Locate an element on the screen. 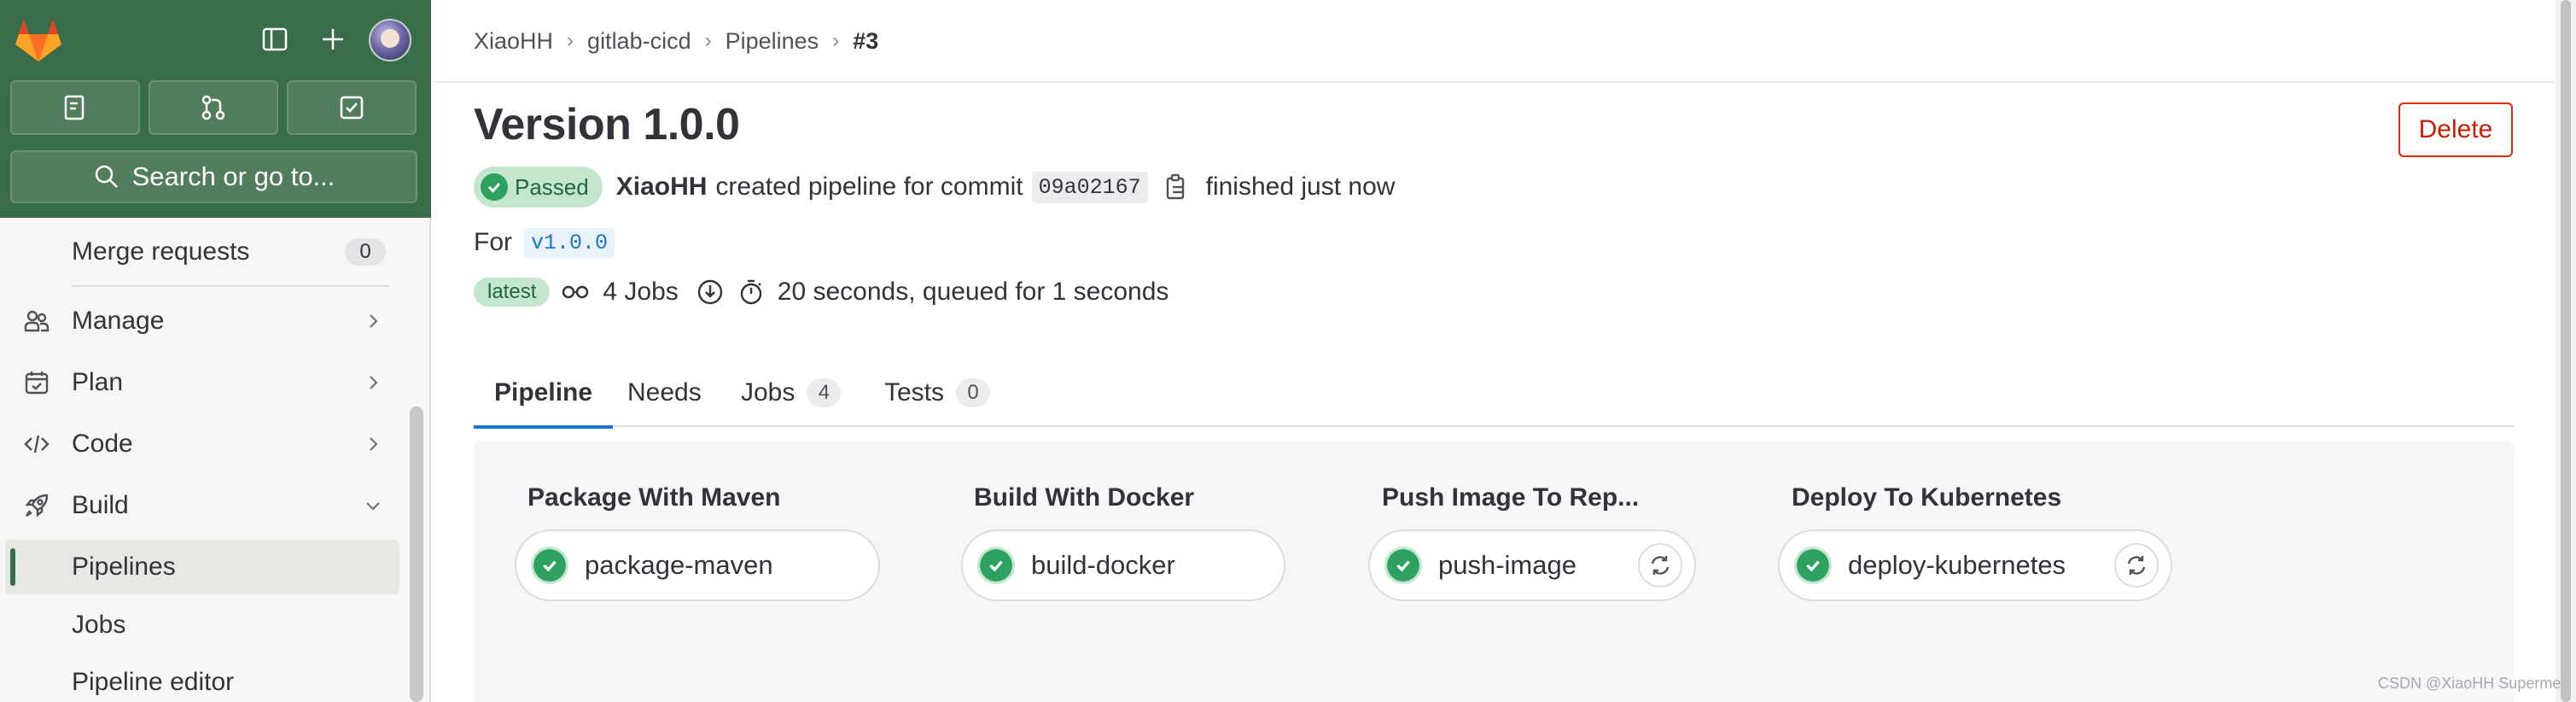  sidebar-item-jobs: Jobs is located at coordinates (209, 625).